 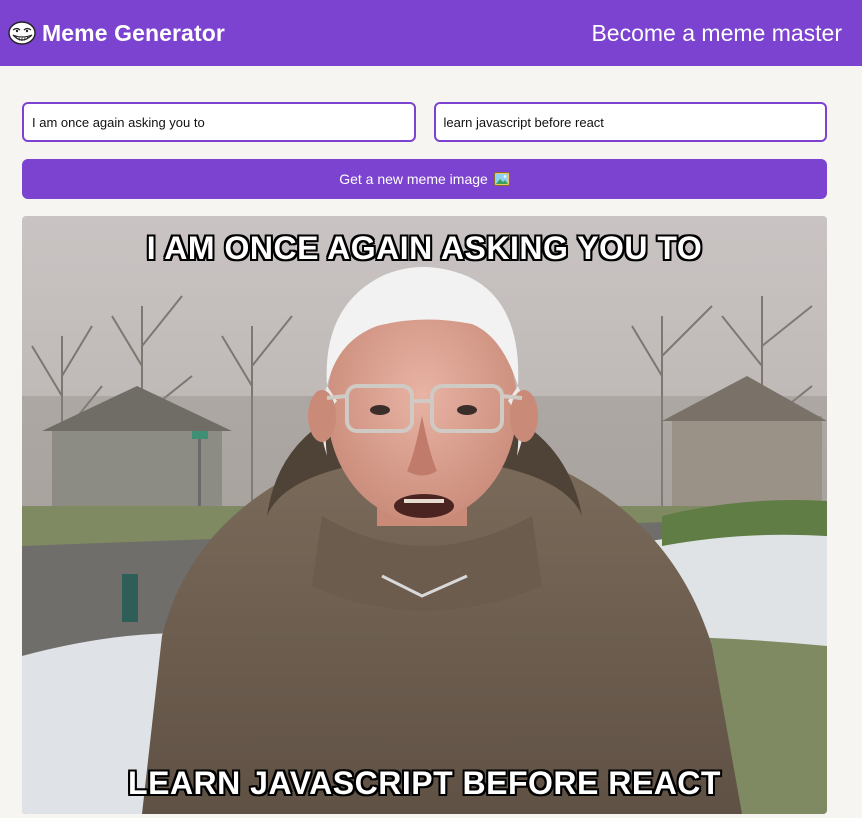 I want to click on meme-form: Get a new meme image, so click(x=424, y=150).